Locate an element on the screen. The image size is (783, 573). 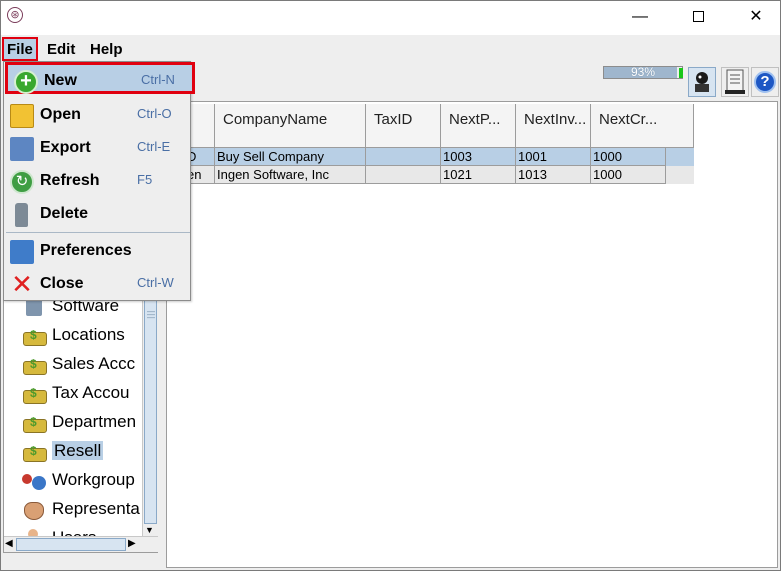
robot-tool-button is located at coordinates (702, 82).